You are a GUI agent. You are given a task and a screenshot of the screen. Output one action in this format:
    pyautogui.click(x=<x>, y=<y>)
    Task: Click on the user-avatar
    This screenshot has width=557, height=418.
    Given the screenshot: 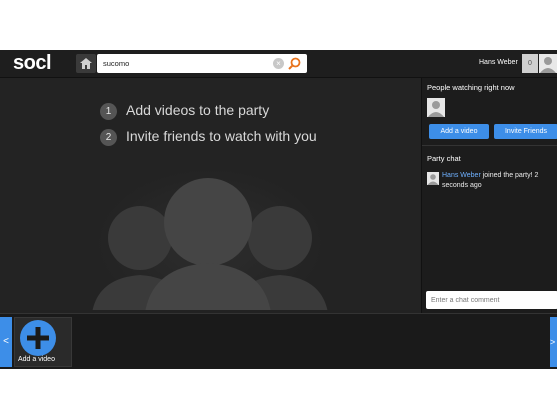 What is the action you would take?
    pyautogui.click(x=548, y=63)
    